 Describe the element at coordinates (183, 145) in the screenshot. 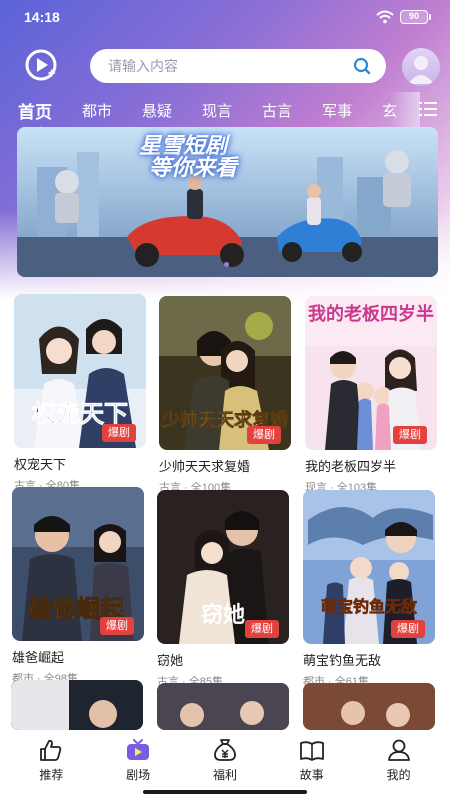

I see `banner-line-1: 星雪短剧` at that location.